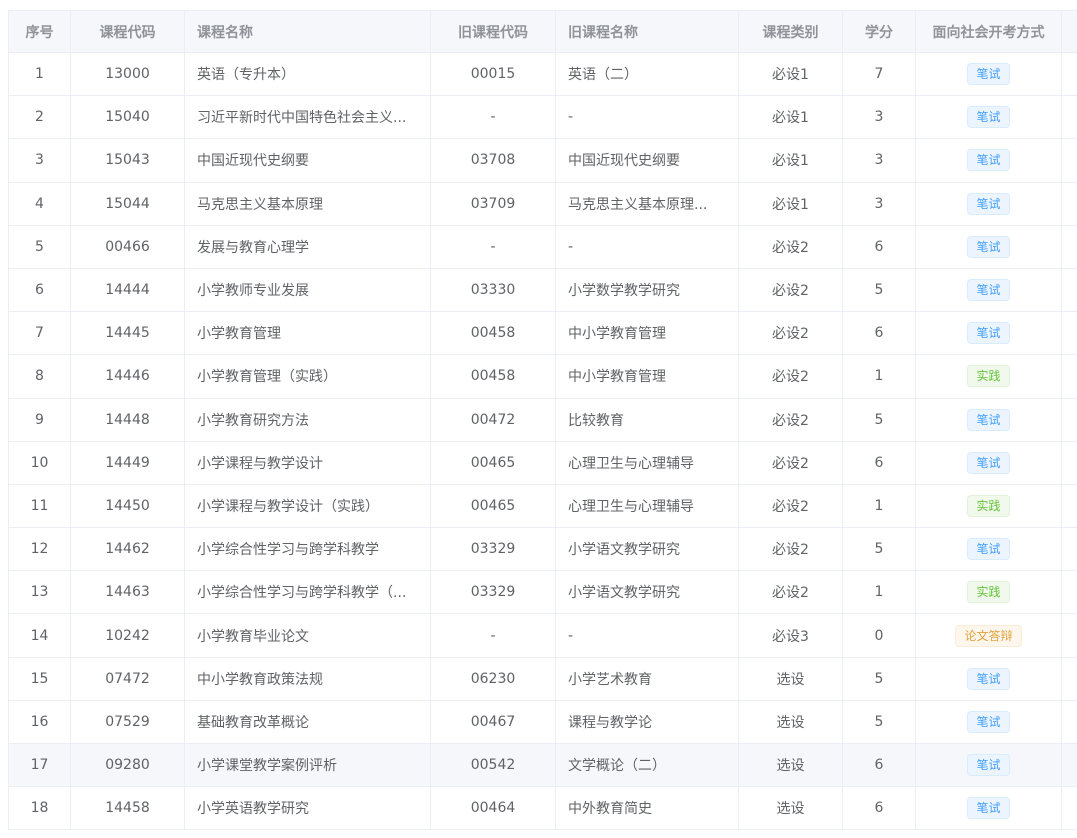  I want to click on table-row: 16 07529 基础教育改革概论 00467 课程与教学论 选设 5 笔试, so click(542, 722).